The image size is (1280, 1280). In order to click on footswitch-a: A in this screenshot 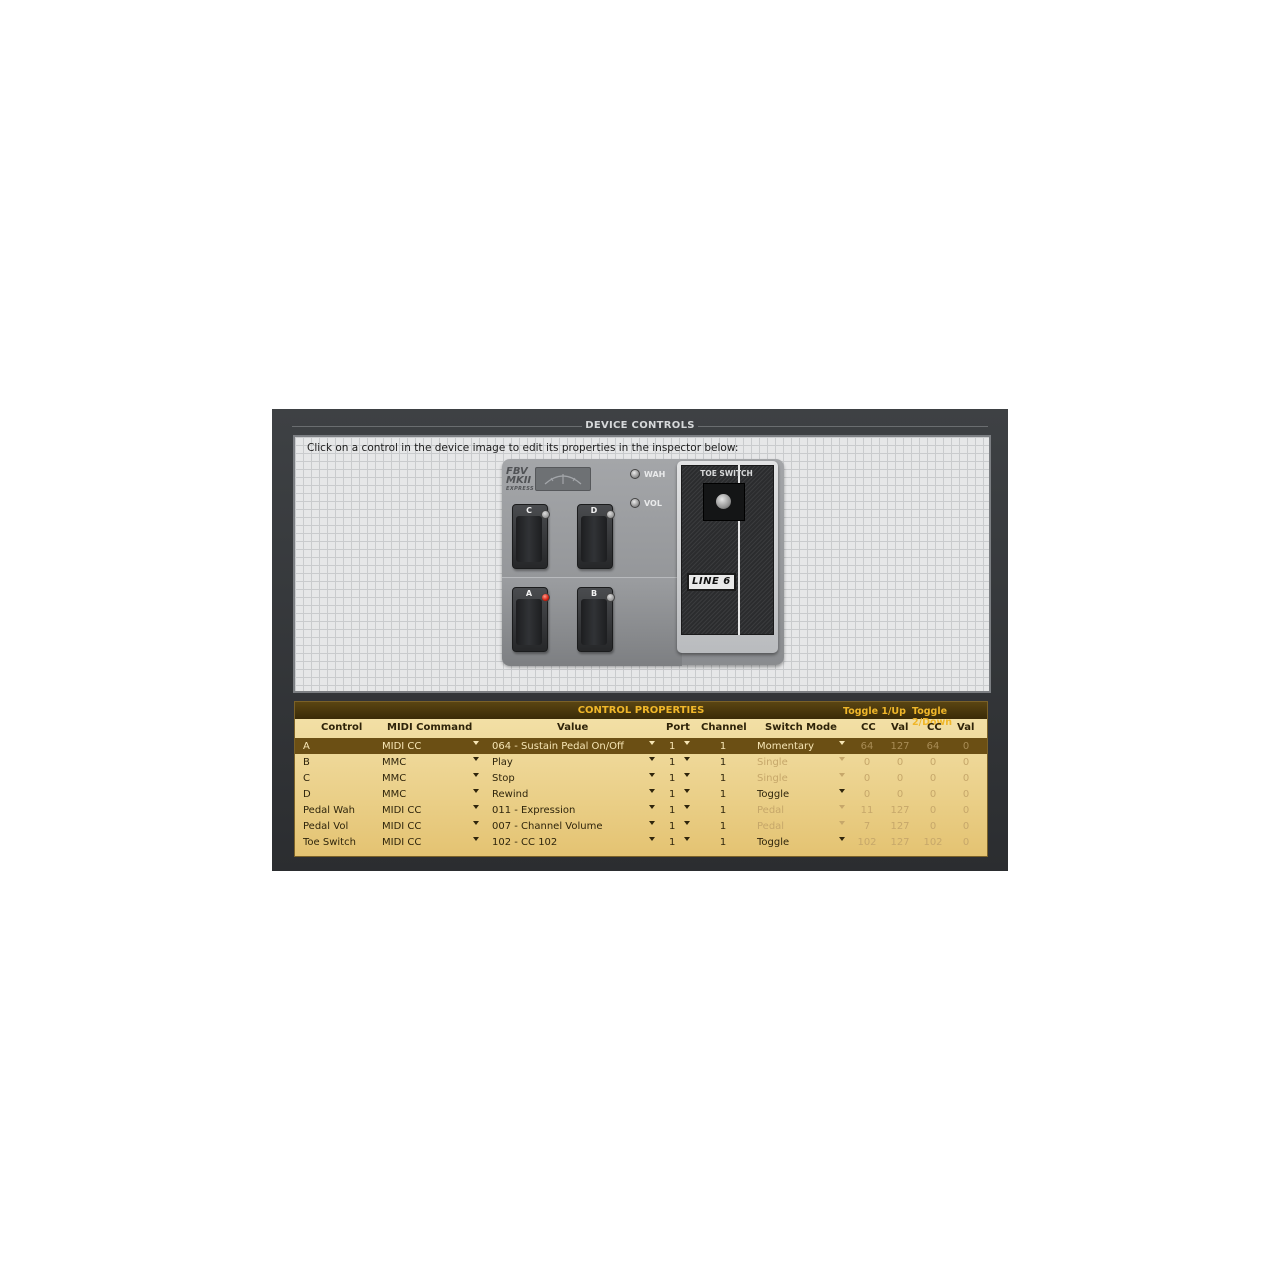, I will do `click(531, 619)`.